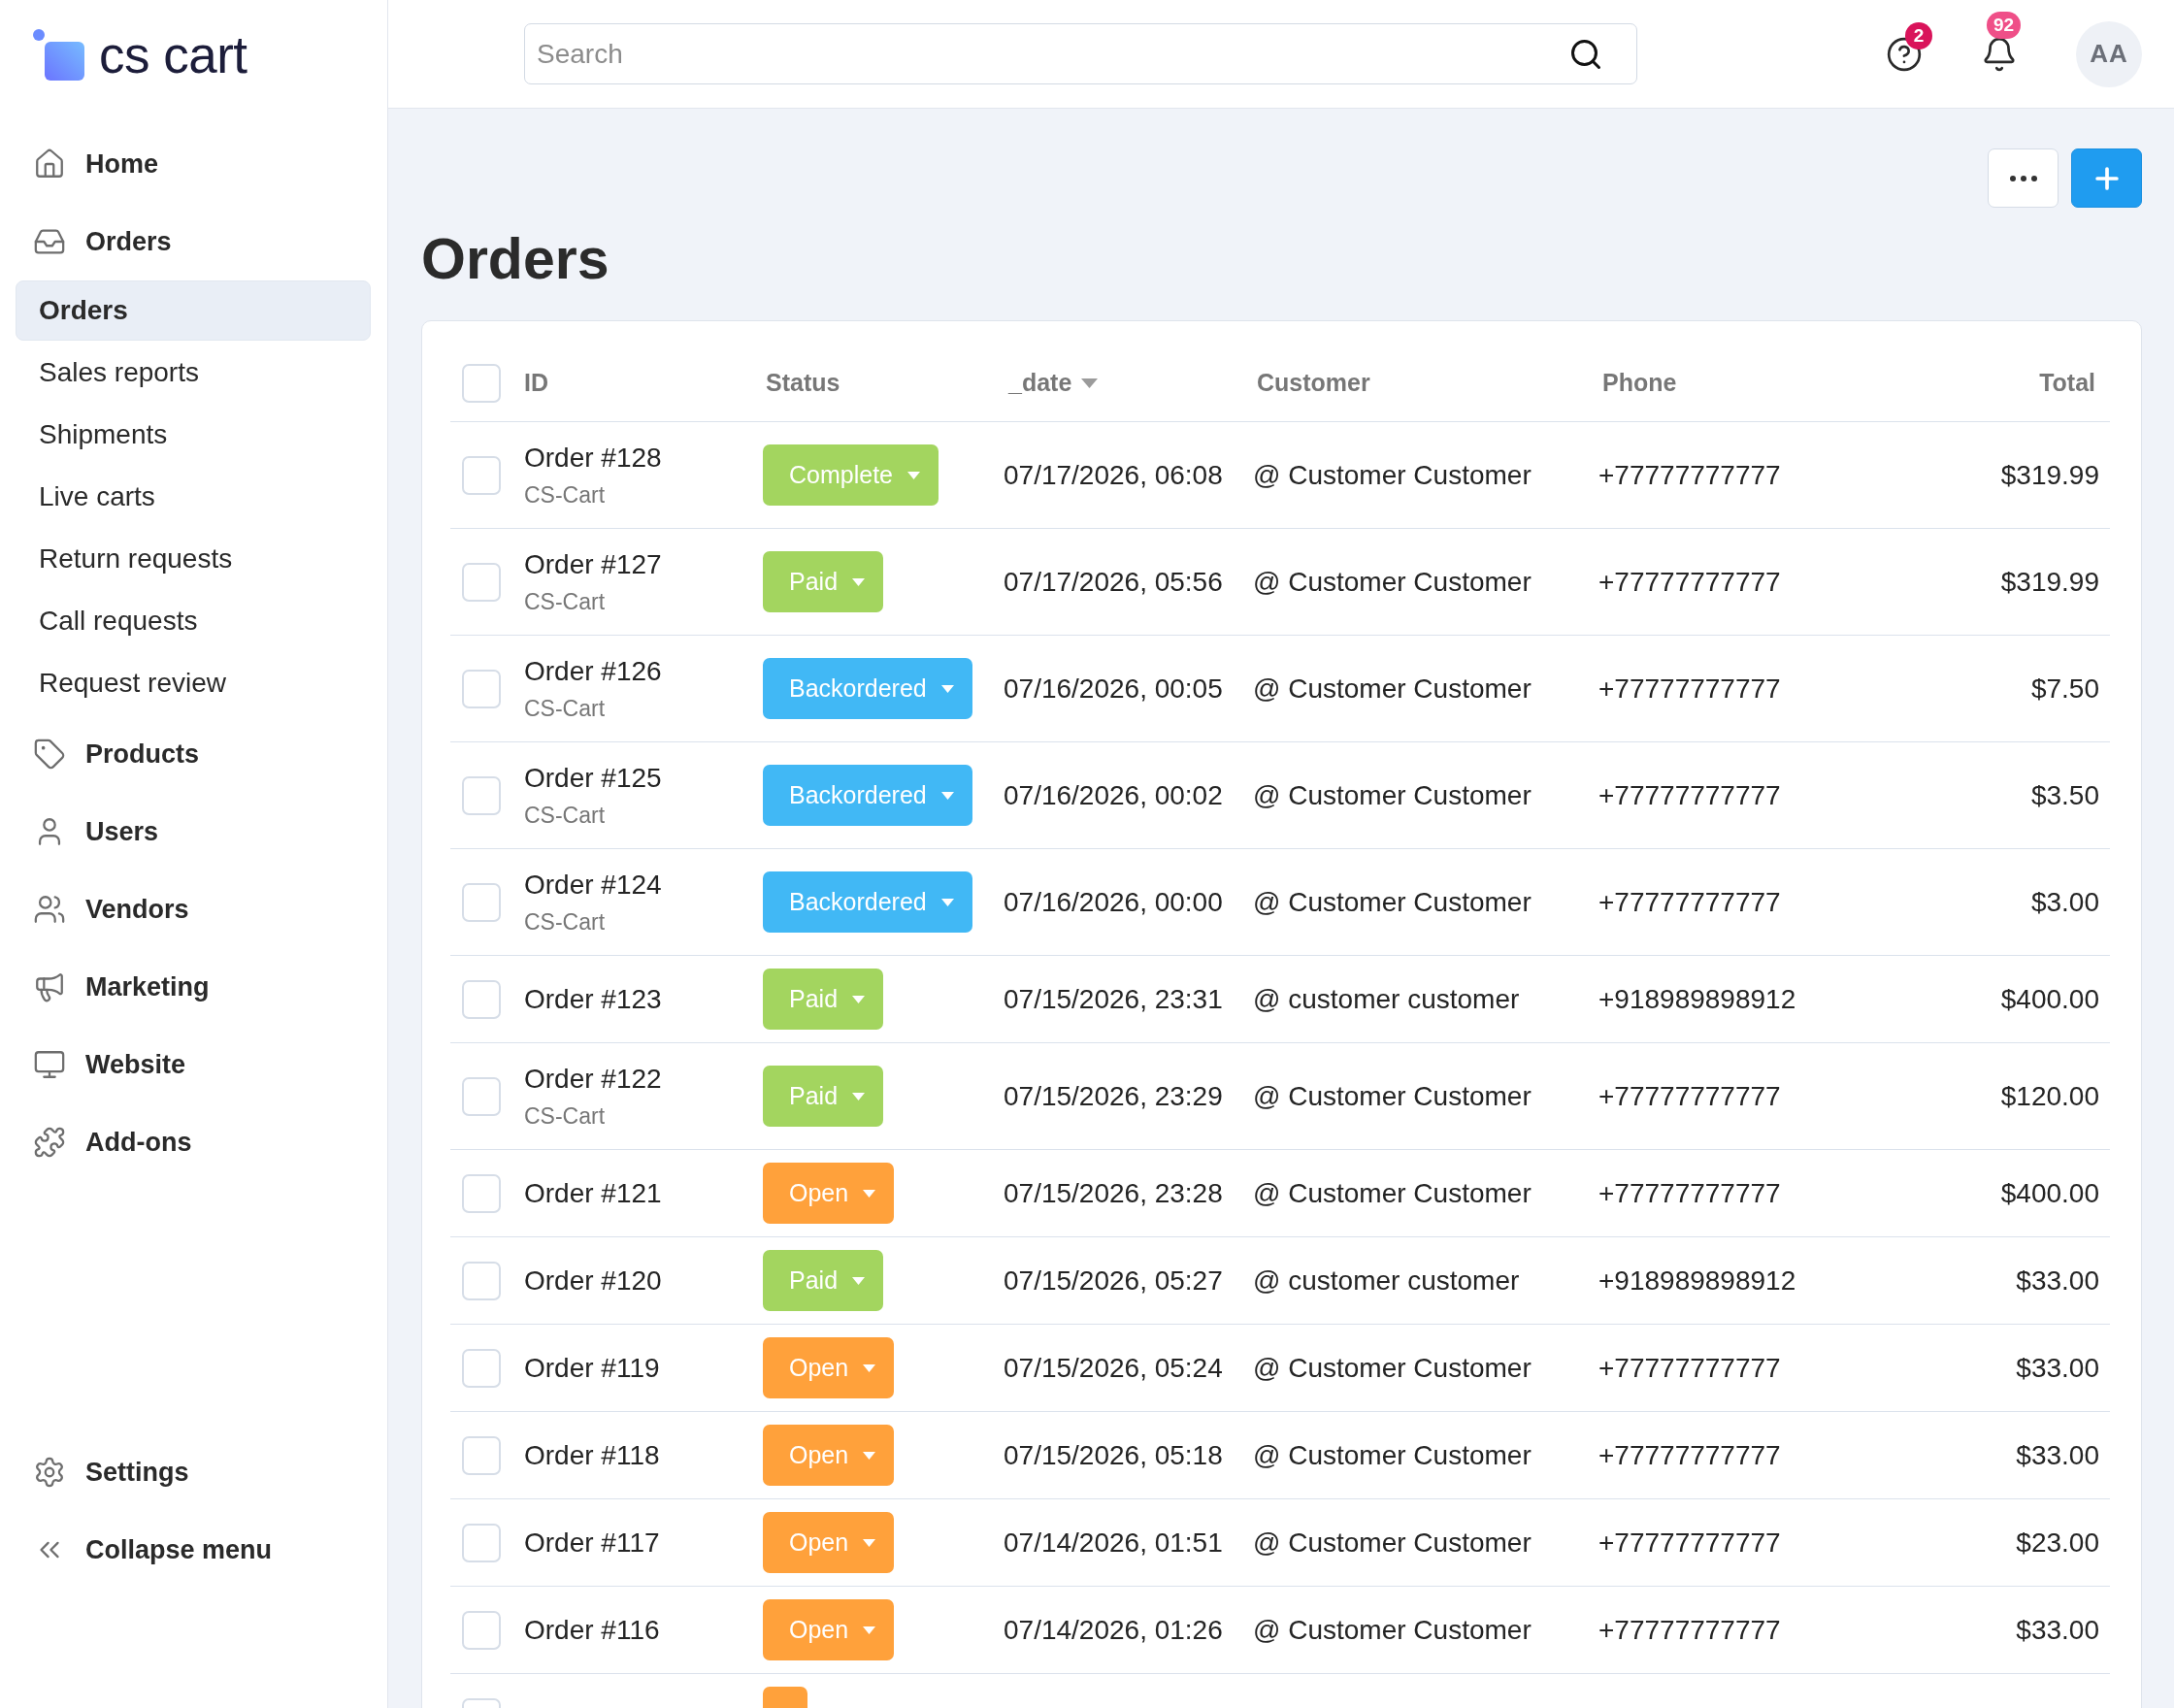 This screenshot has height=1708, width=2174. I want to click on nav-subitem: Shipments, so click(193, 435).